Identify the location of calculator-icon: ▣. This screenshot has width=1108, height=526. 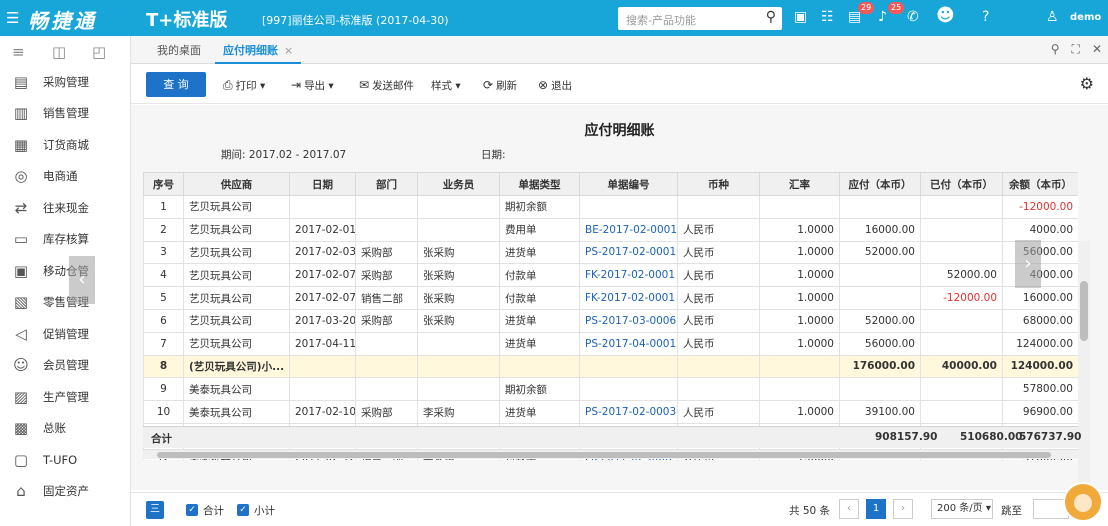
(800, 17).